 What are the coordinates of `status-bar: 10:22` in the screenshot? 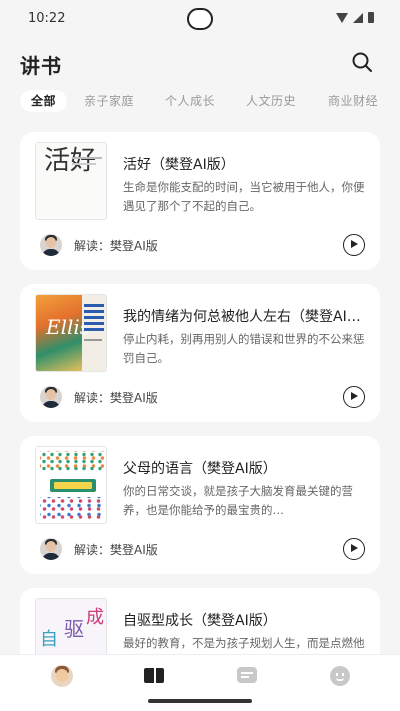 It's located at (200, 18).